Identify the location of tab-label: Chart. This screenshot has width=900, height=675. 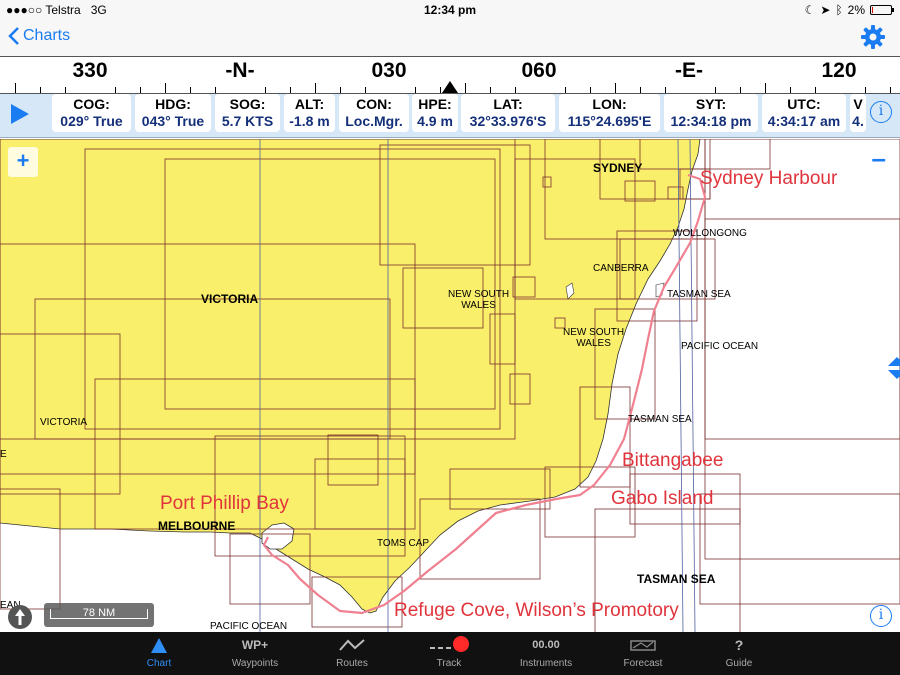
(159, 663).